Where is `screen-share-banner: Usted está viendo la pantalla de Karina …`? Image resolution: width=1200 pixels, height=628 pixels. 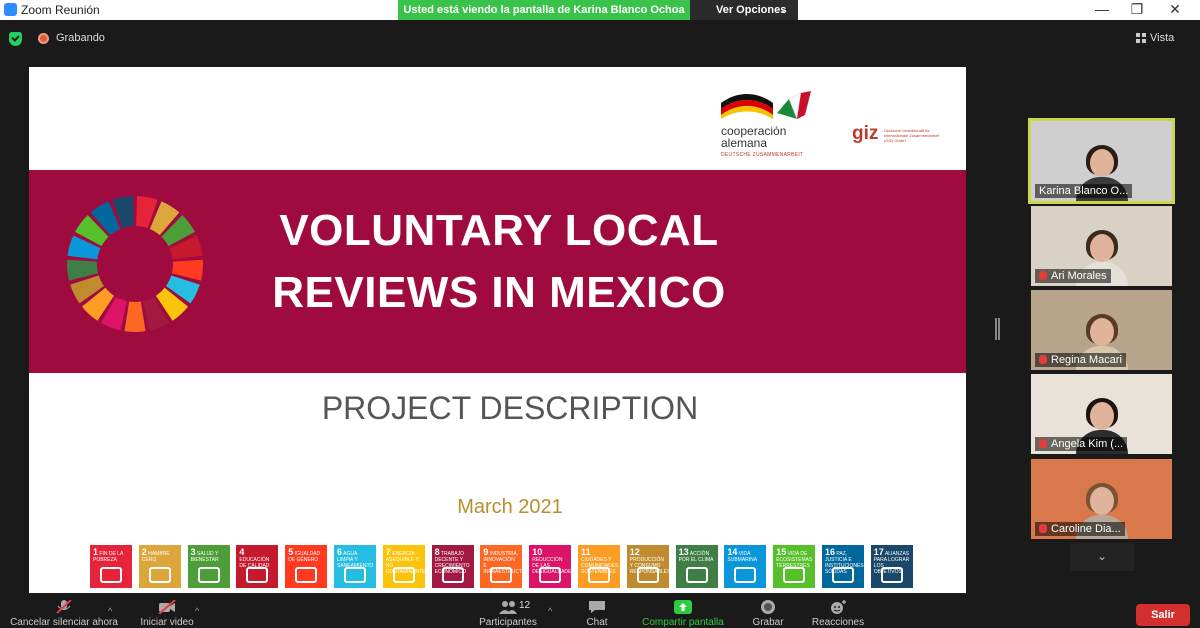
screen-share-banner: Usted está viendo la pantalla de Karina … is located at coordinates (544, 10).